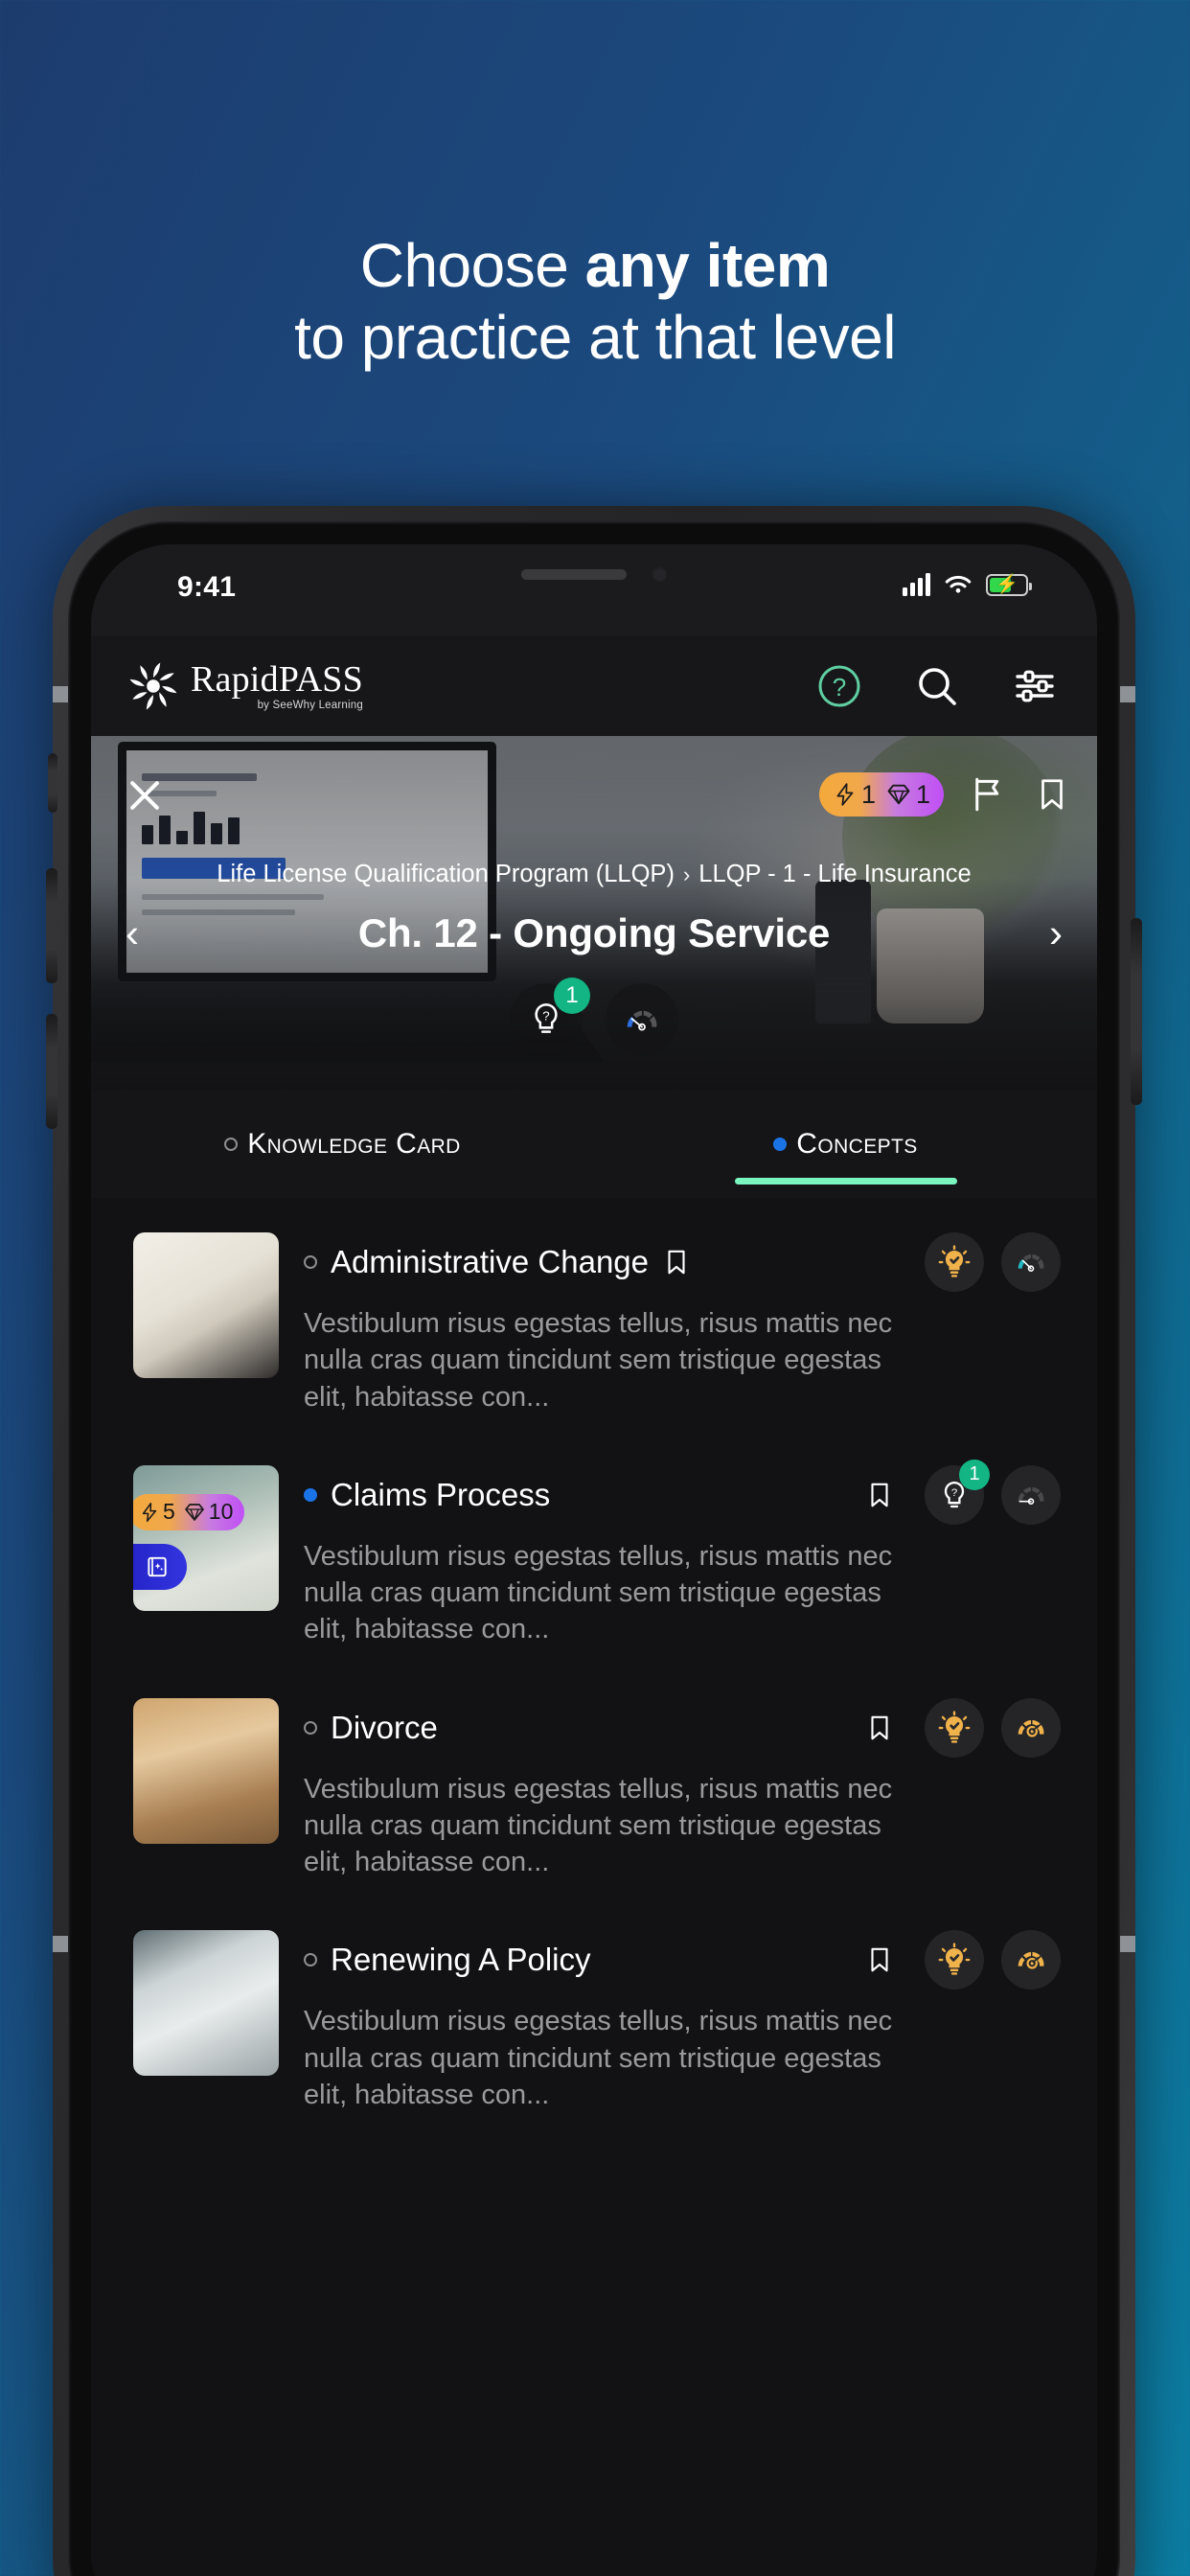 This screenshot has width=1190, height=2576. I want to click on earpiece-speaker, so click(574, 574).